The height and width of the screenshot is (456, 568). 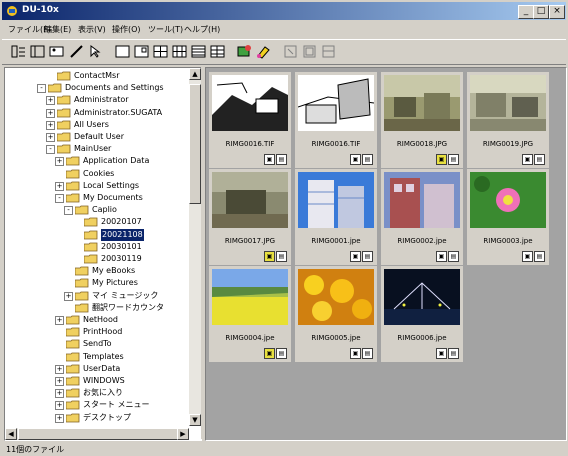 What do you see at coordinates (18, 51) in the screenshot?
I see `tree-view-icon` at bounding box center [18, 51].